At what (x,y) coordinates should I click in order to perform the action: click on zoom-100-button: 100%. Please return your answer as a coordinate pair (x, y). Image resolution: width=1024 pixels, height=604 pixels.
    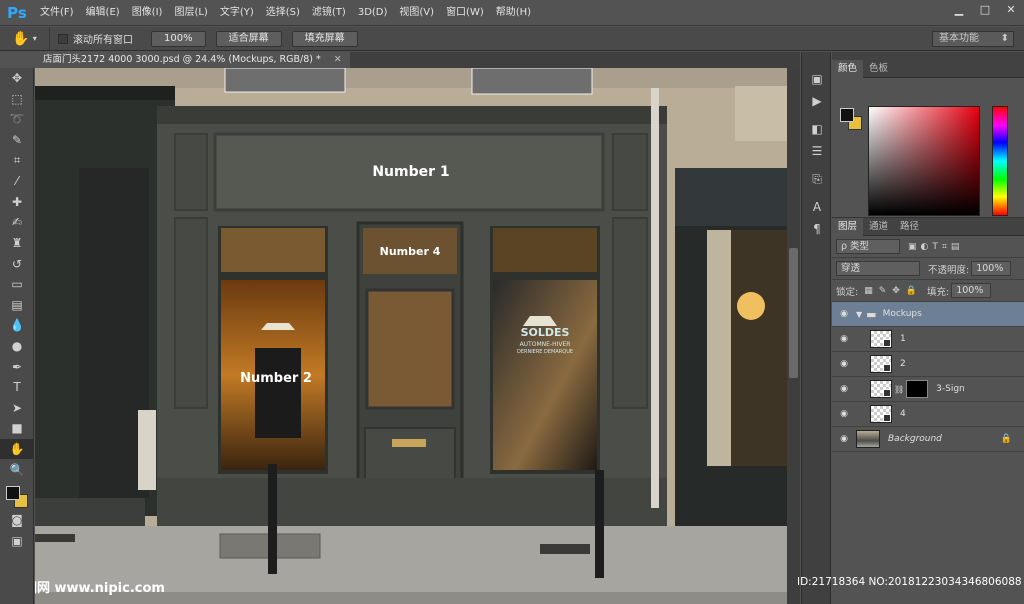
    Looking at the image, I should click on (178, 38).